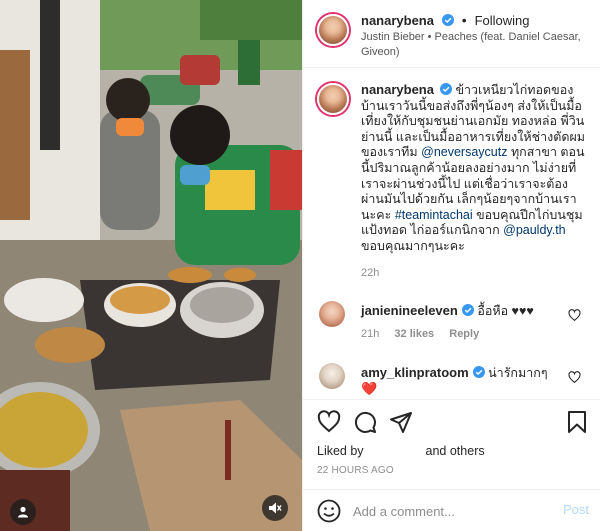 The width and height of the screenshot is (600, 531). Describe the element at coordinates (370, 334) in the screenshot. I see `comment-time: 21h` at that location.